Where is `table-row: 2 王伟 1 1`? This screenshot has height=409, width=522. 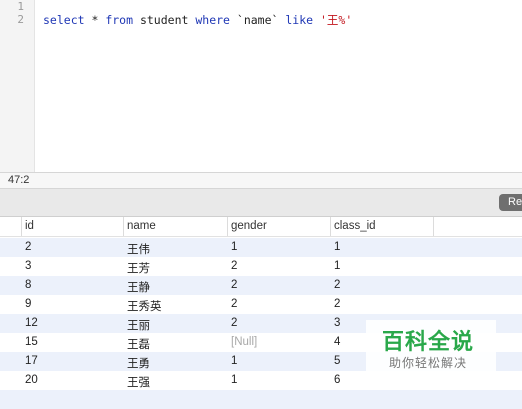 table-row: 2 王伟 1 1 is located at coordinates (261, 247).